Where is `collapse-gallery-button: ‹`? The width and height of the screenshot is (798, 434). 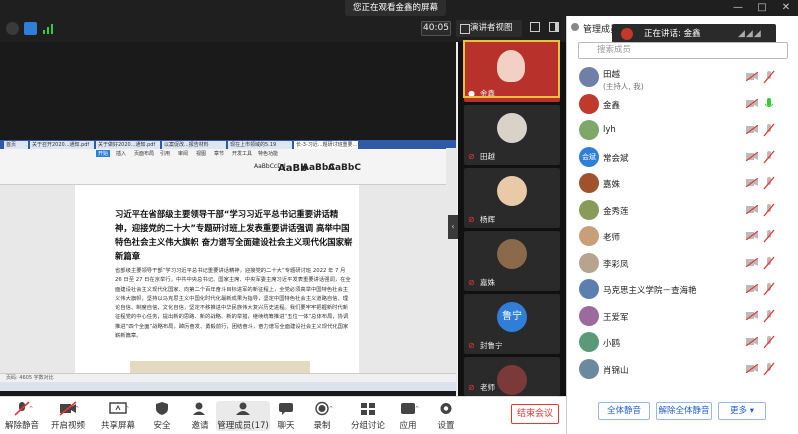 collapse-gallery-button: ‹ is located at coordinates (453, 227).